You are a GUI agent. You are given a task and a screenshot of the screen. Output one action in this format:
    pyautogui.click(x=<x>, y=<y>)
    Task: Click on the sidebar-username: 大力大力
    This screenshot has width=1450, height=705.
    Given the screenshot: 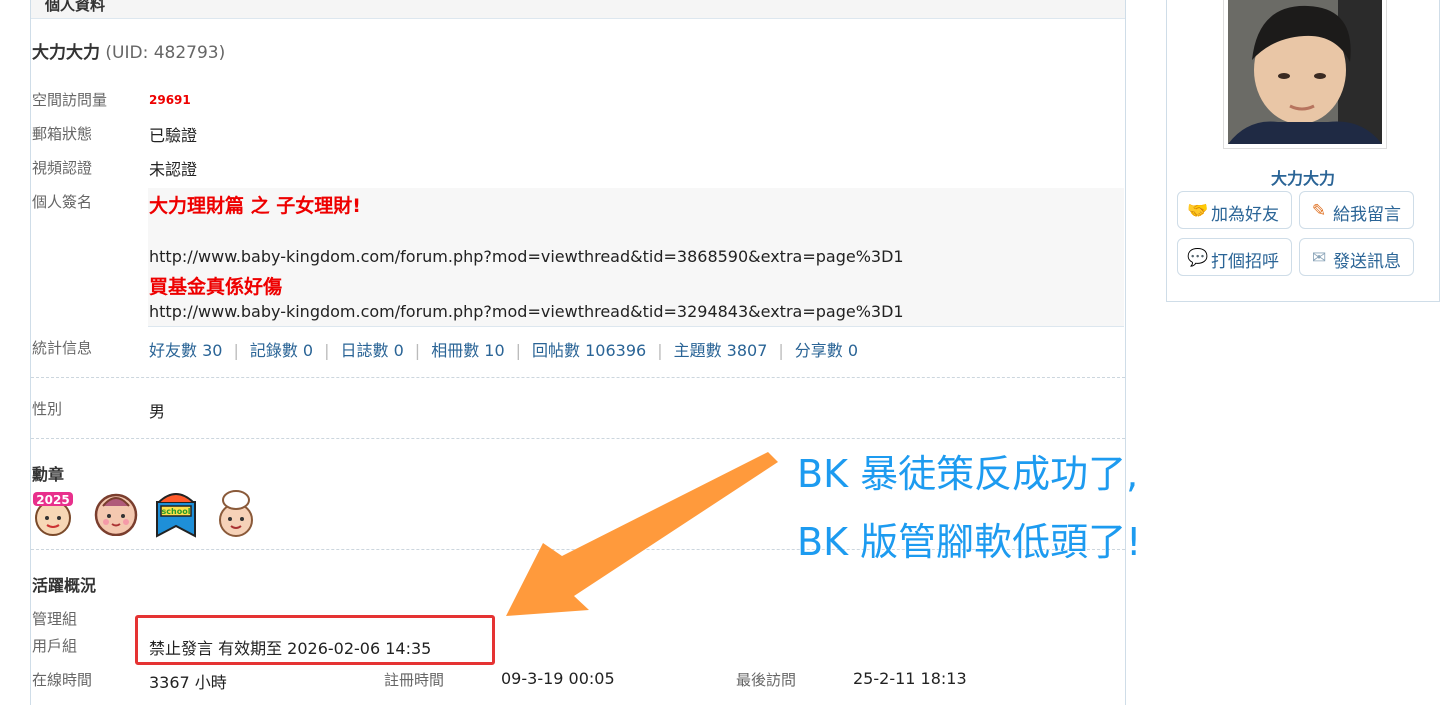 What is the action you would take?
    pyautogui.click(x=1303, y=177)
    